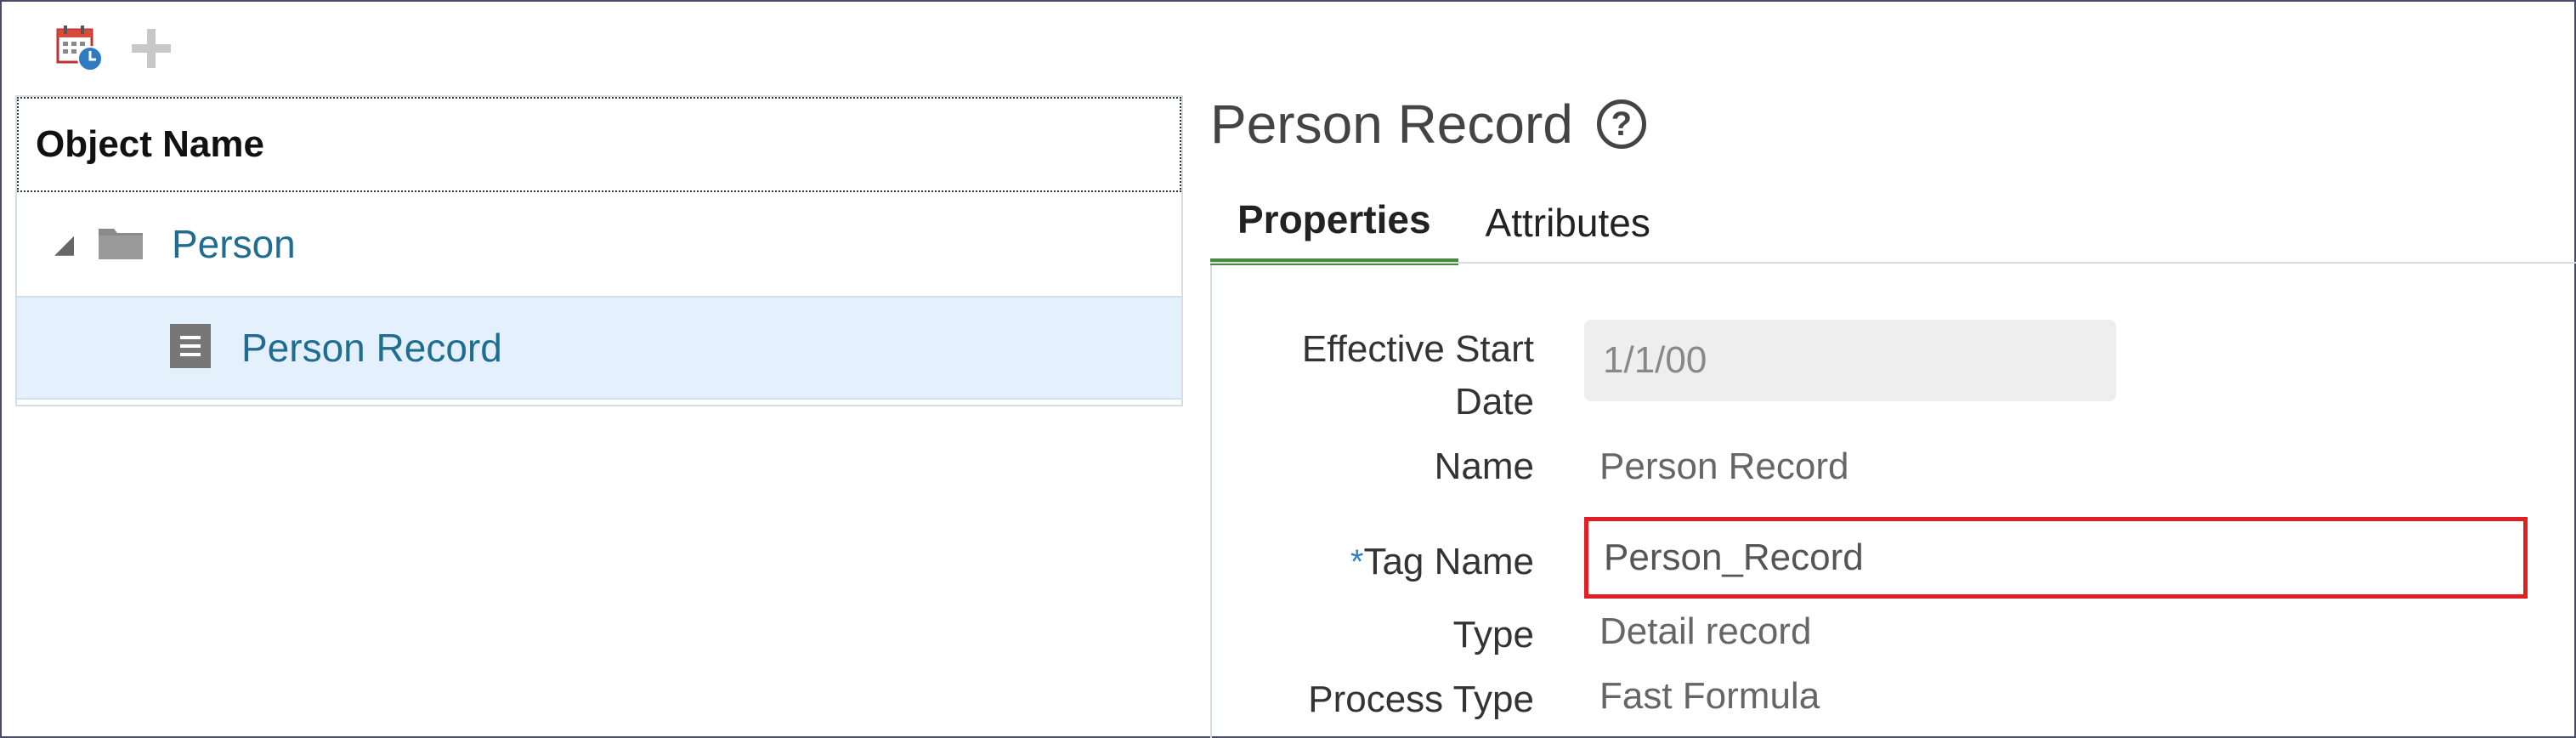 This screenshot has height=738, width=2576. I want to click on tree-node-label: Person Record, so click(371, 348).